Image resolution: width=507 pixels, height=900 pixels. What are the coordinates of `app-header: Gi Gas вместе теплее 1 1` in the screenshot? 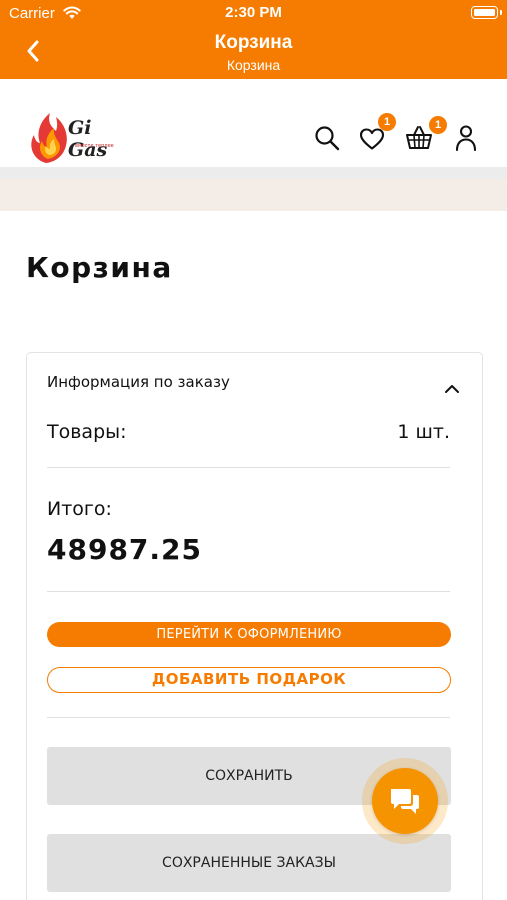 It's located at (253, 123).